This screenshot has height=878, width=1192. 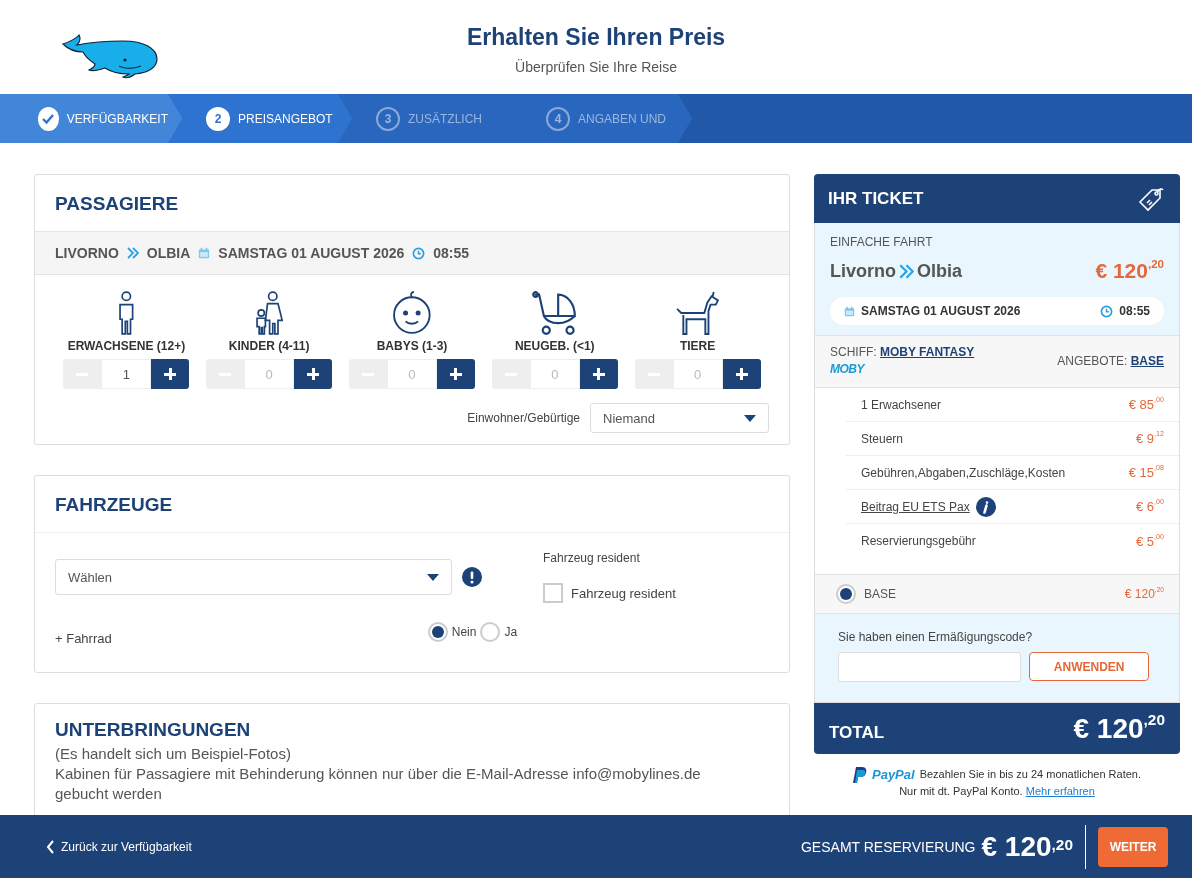 What do you see at coordinates (857, 732) in the screenshot?
I see `total-label: TOTAL` at bounding box center [857, 732].